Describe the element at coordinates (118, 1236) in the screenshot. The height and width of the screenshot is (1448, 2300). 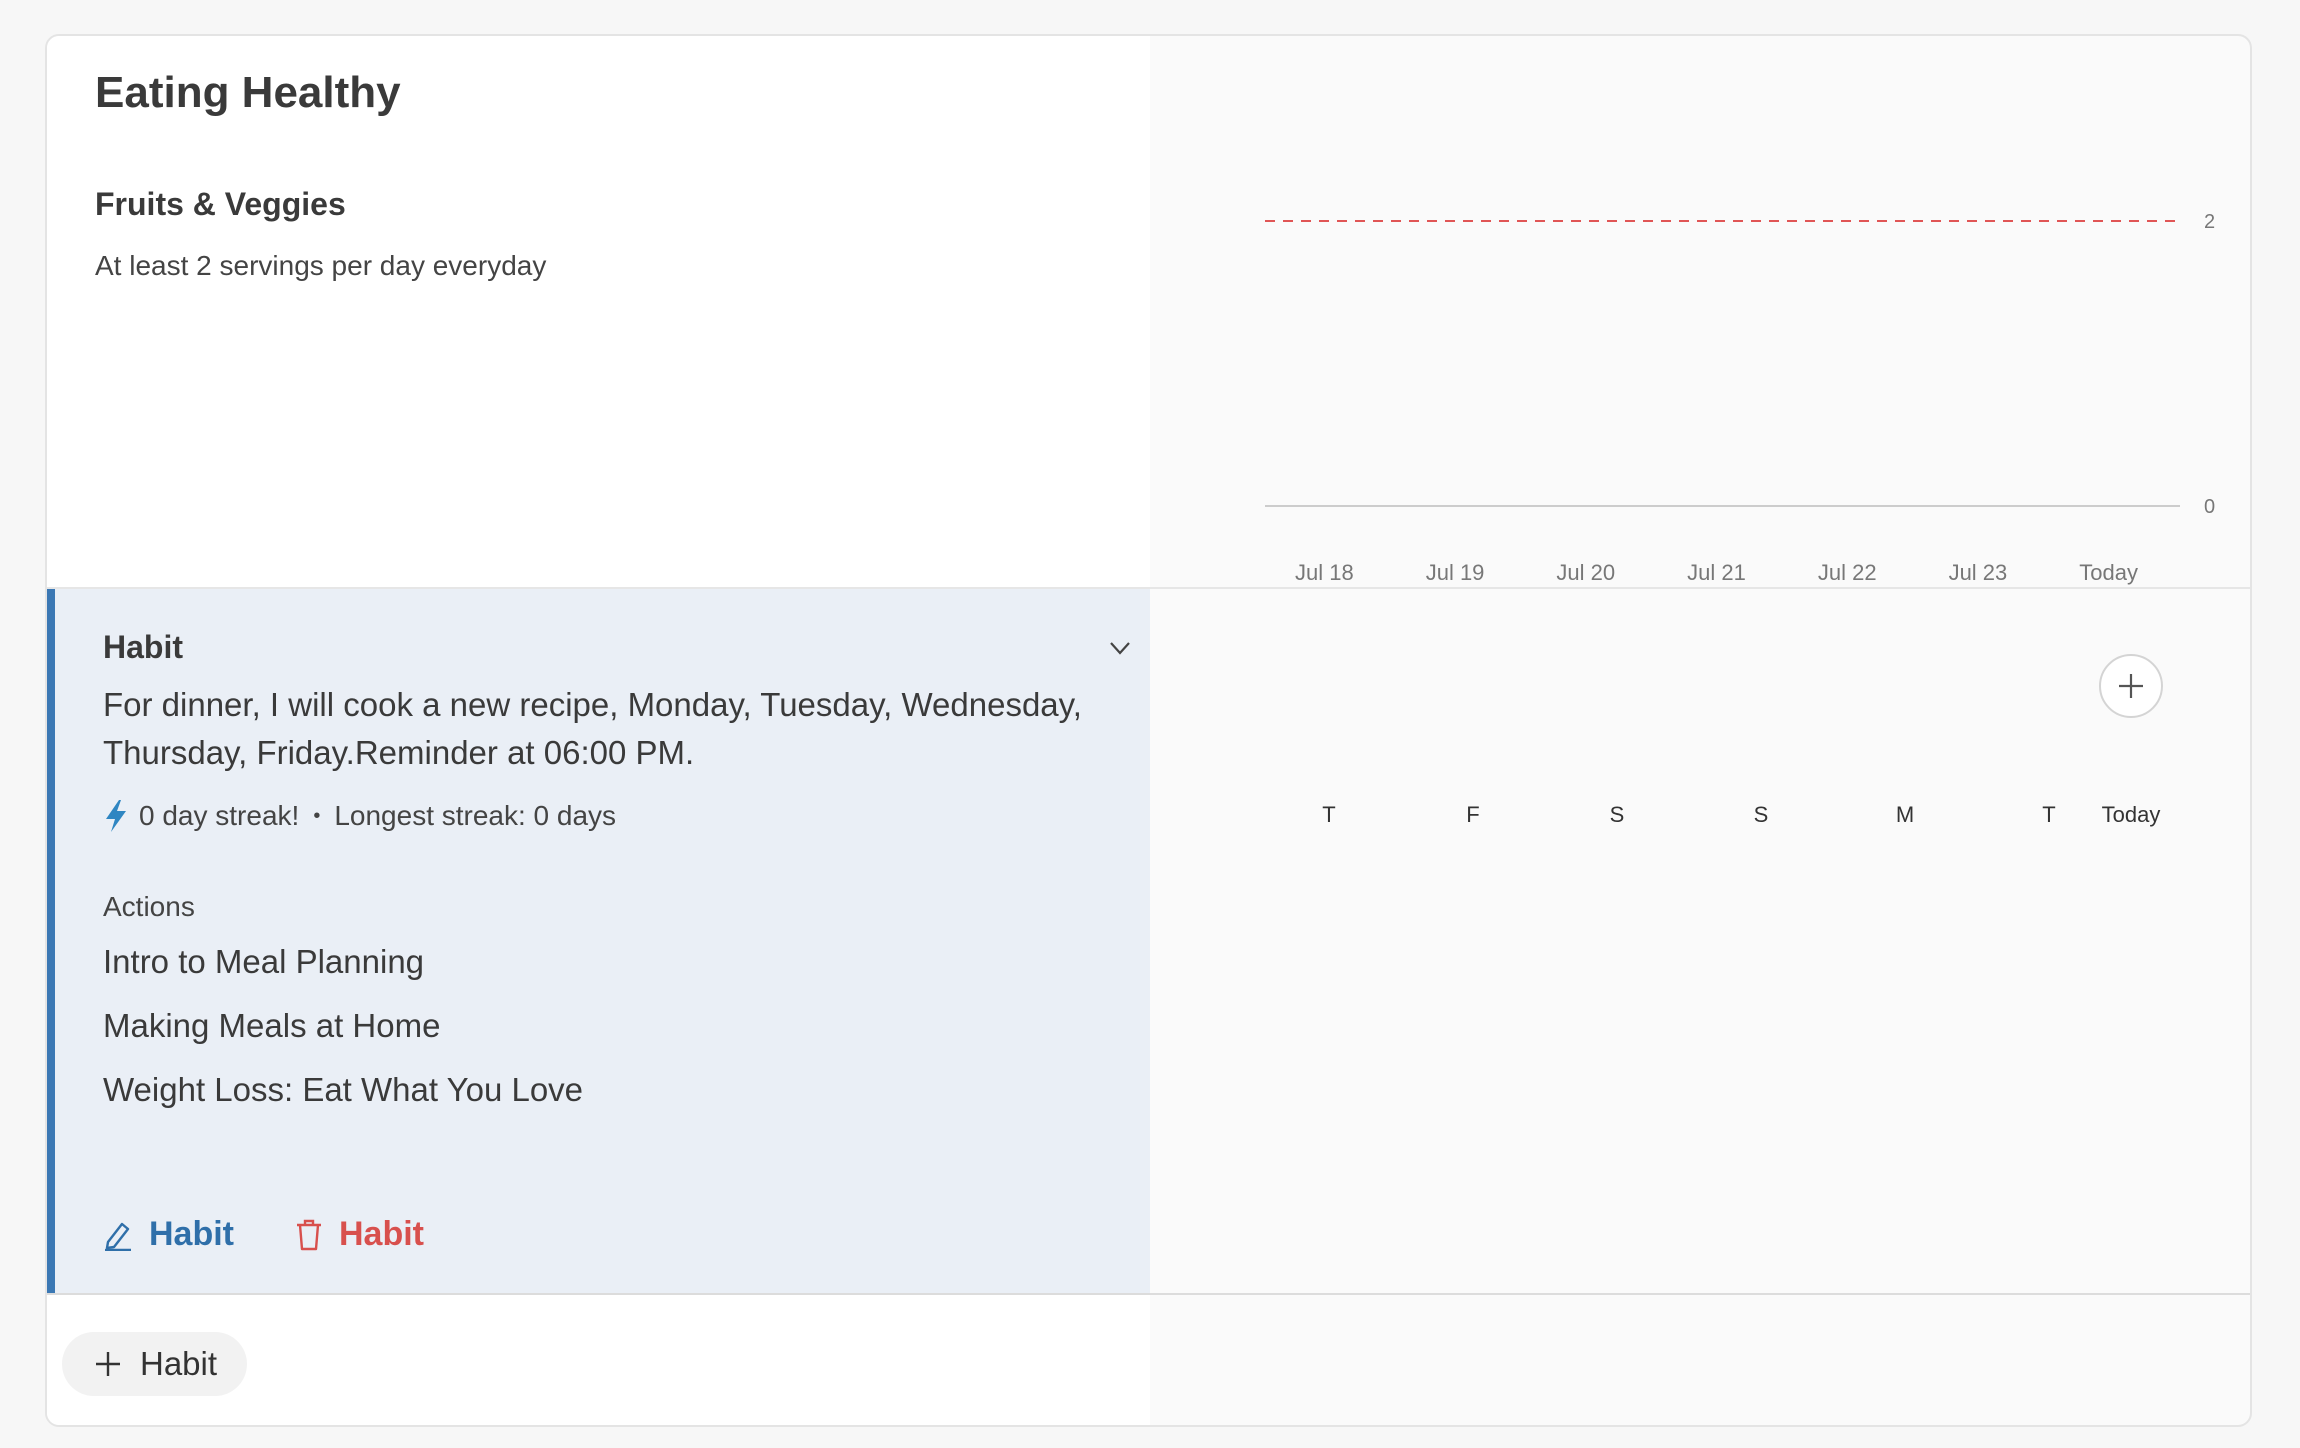
I see `pencil-icon` at that location.